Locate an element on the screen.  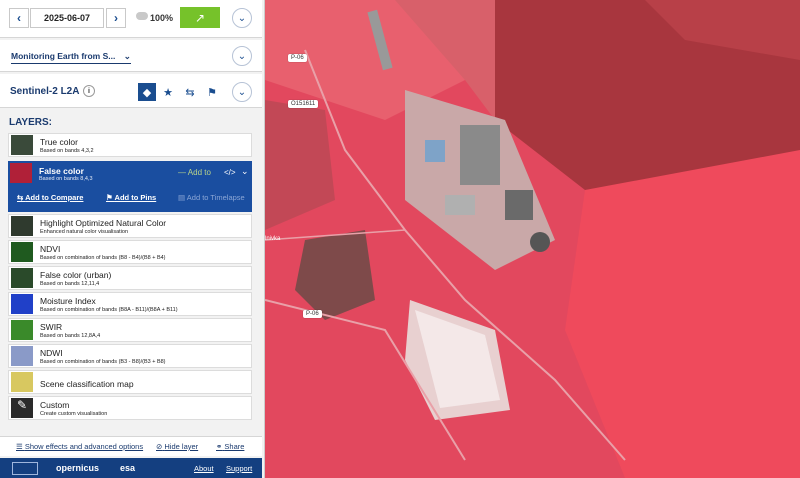
star-icon: ★ is located at coordinates (168, 92).